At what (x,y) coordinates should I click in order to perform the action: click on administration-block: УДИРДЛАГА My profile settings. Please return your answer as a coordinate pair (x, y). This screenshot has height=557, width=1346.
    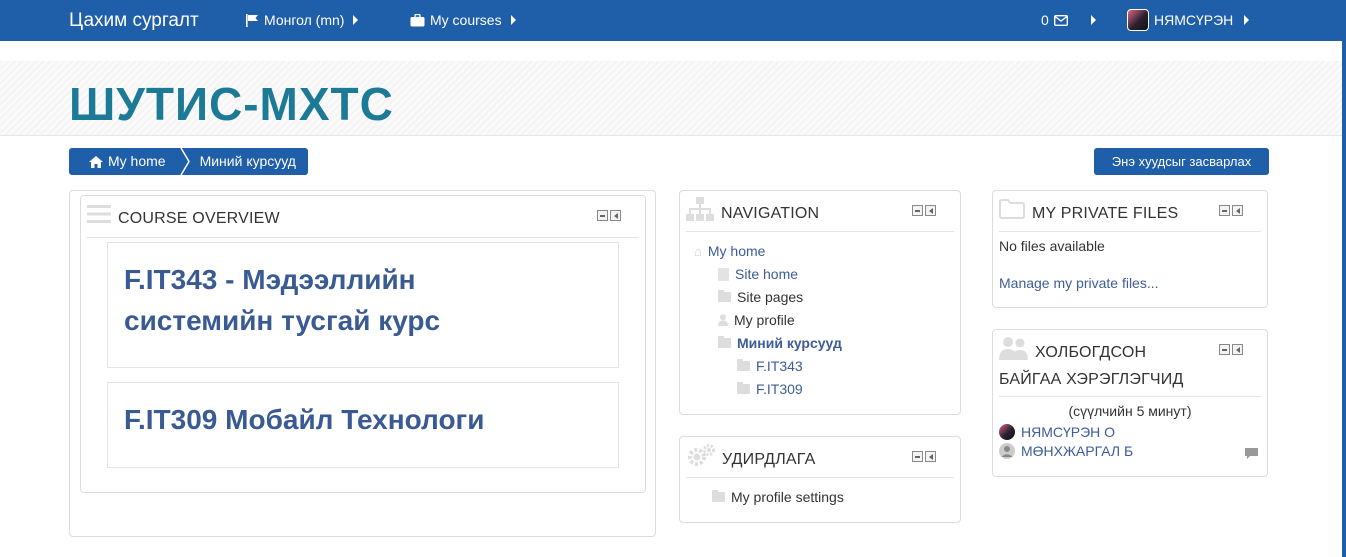
    Looking at the image, I should click on (820, 479).